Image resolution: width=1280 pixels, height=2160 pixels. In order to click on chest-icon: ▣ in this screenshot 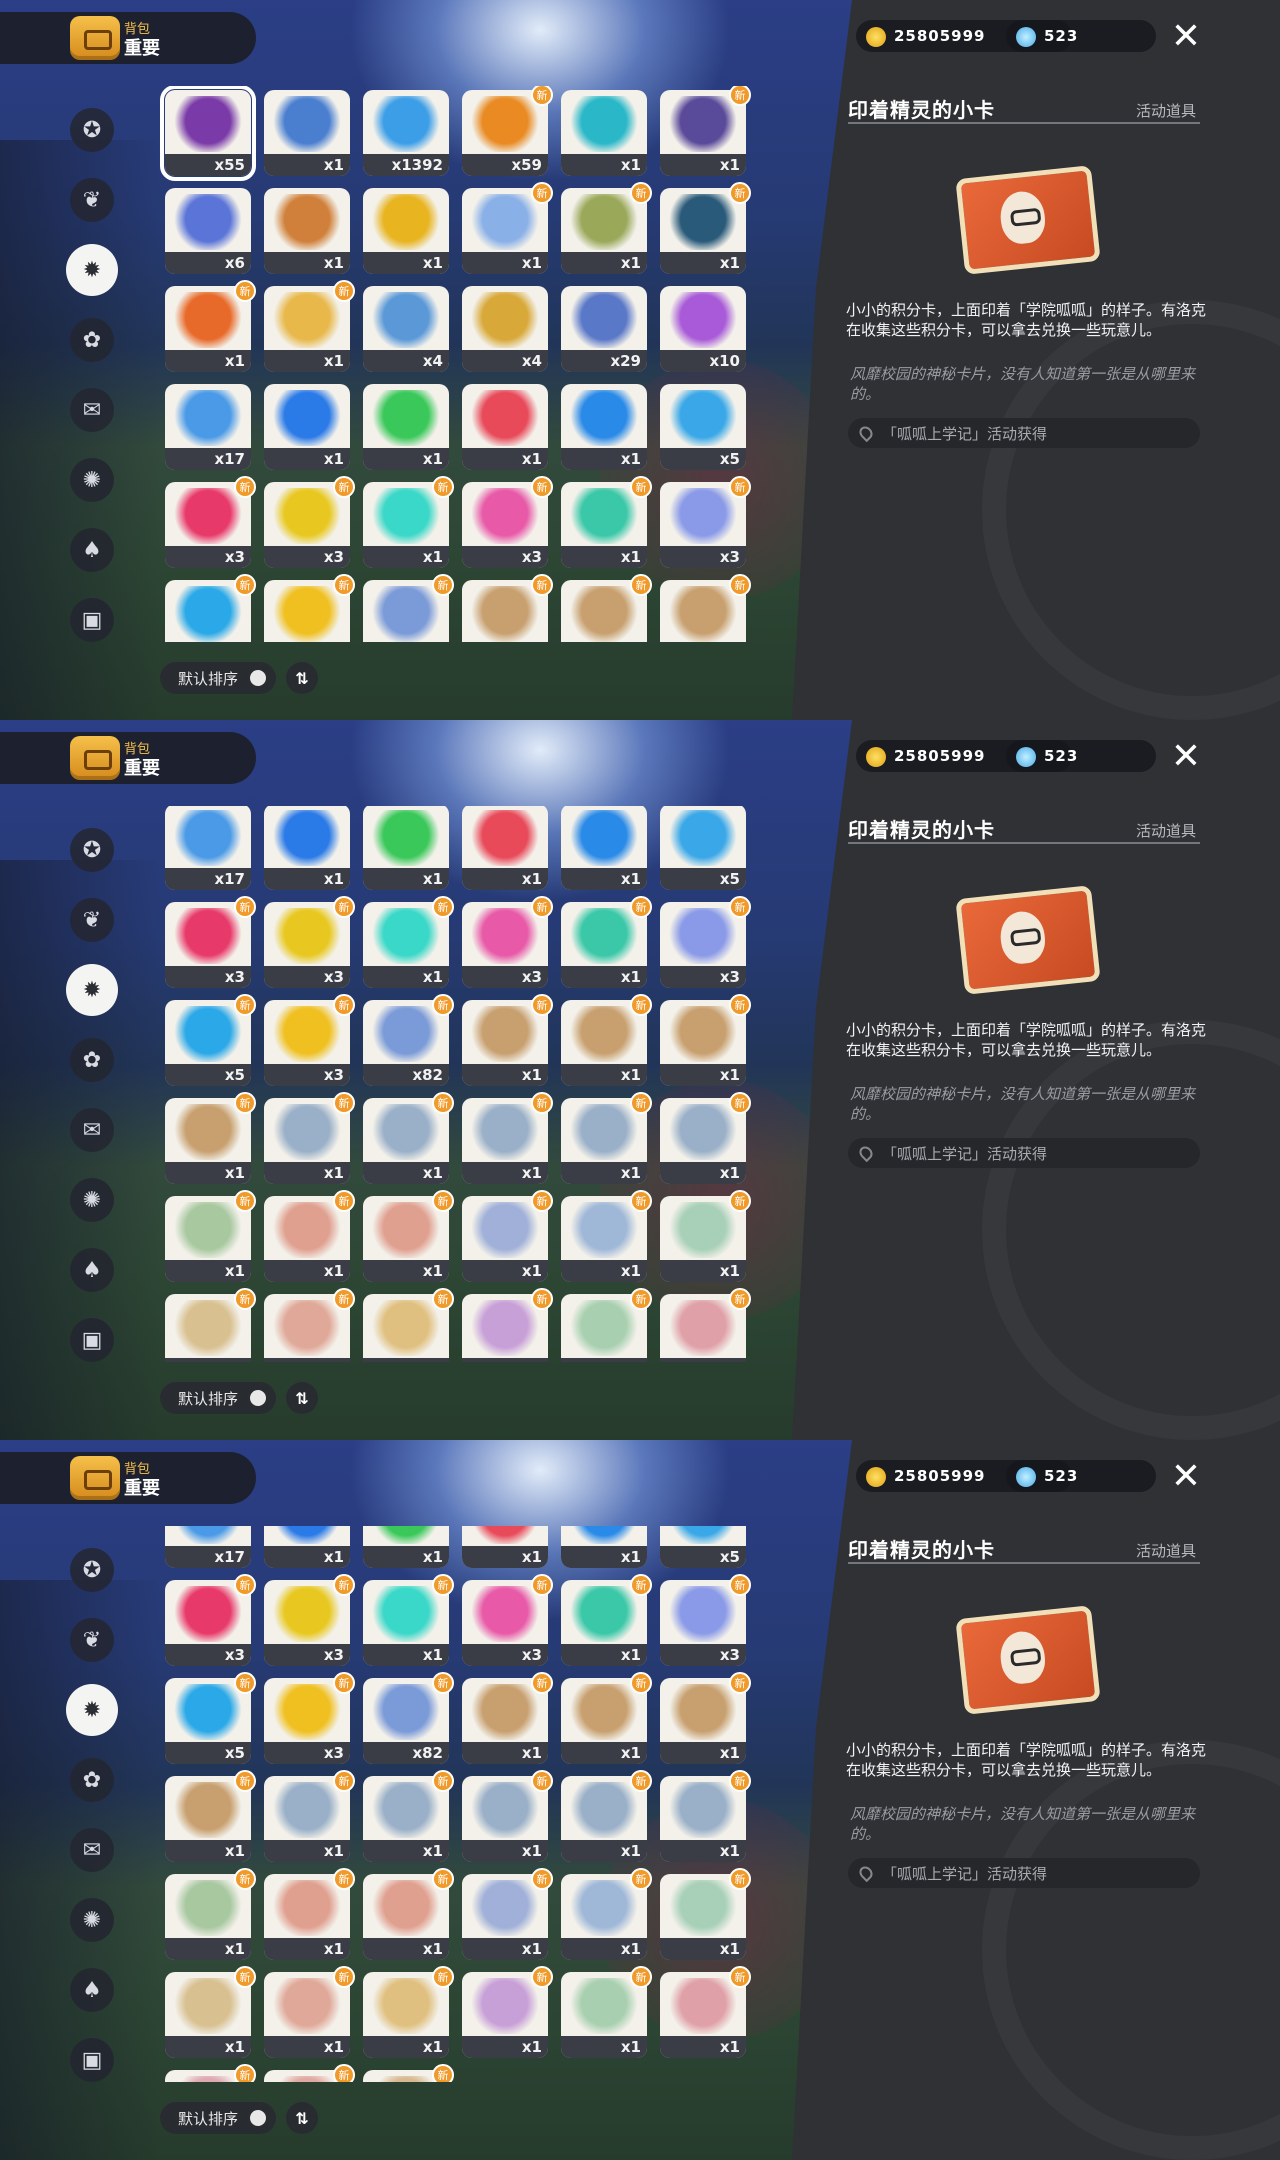, I will do `click(92, 1340)`.